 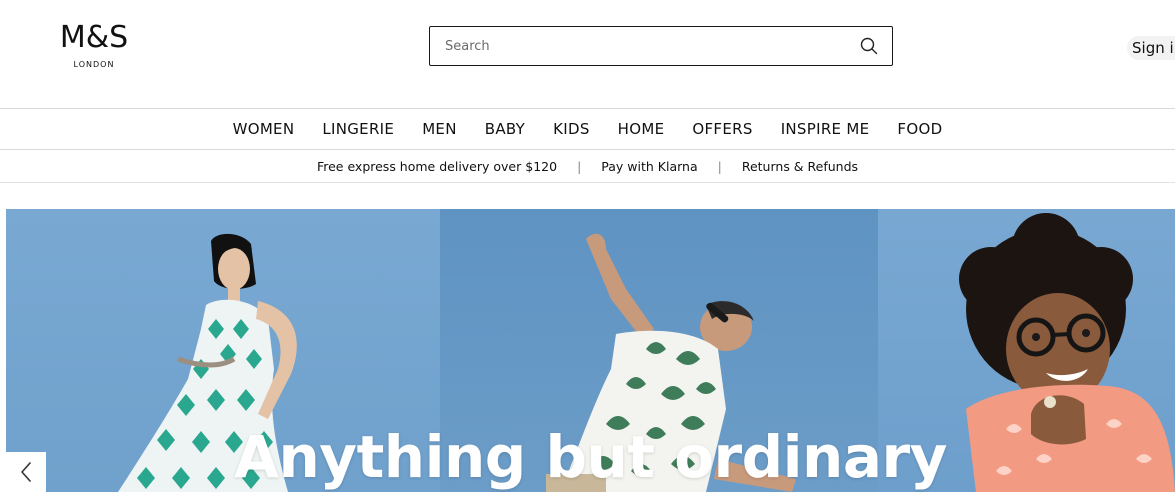 I want to click on nav-item-kids: KIDS, so click(x=571, y=129).